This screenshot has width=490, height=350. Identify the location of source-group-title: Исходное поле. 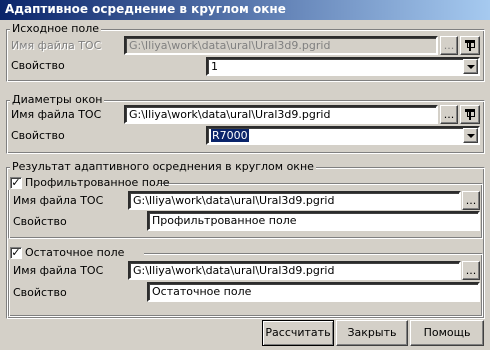
(56, 28).